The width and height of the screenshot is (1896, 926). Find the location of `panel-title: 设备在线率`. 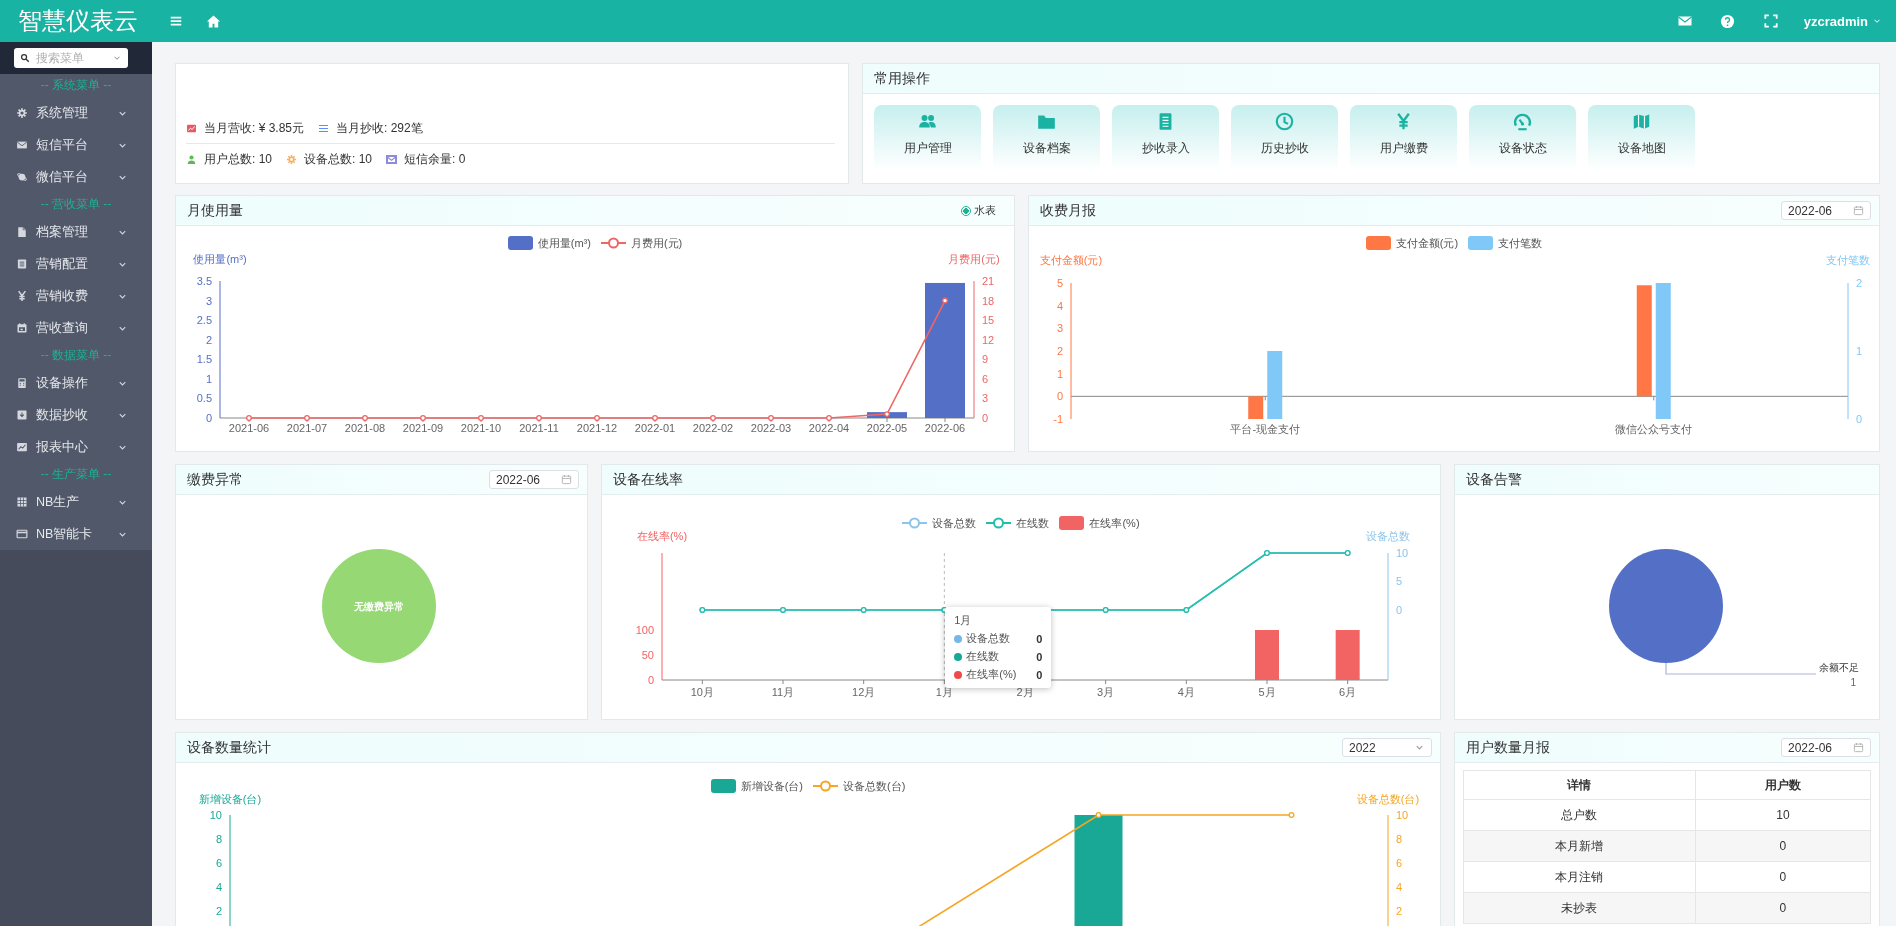

panel-title: 设备在线率 is located at coordinates (648, 479).